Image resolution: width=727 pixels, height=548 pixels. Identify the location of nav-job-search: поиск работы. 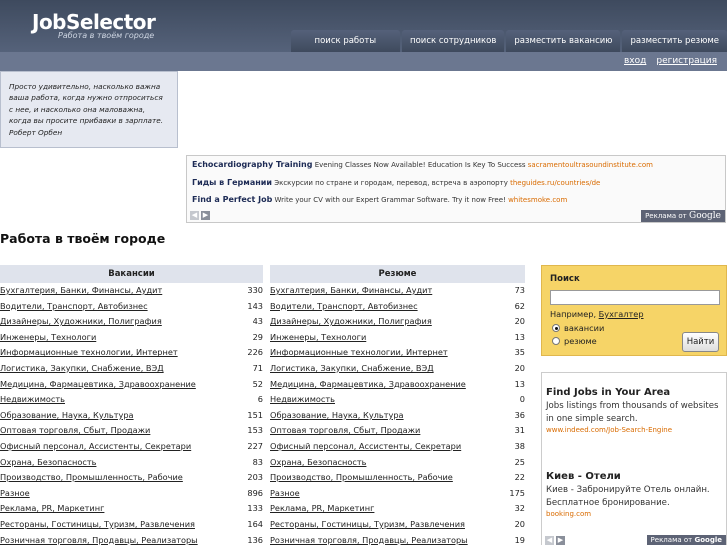
(346, 41).